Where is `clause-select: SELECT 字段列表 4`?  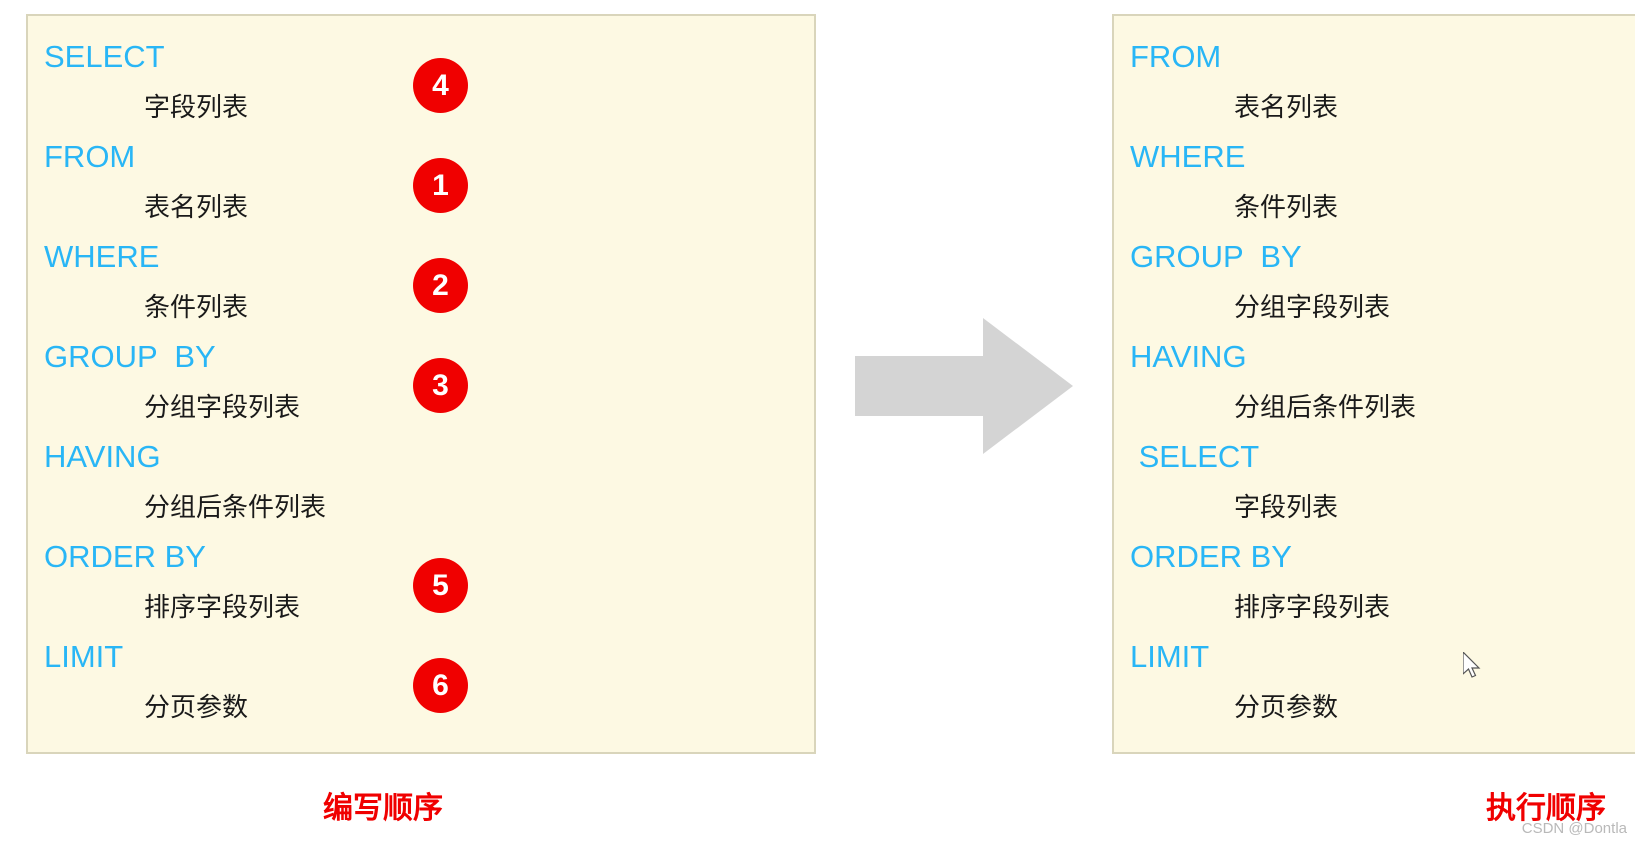 clause-select: SELECT 字段列表 4 is located at coordinates (421, 82).